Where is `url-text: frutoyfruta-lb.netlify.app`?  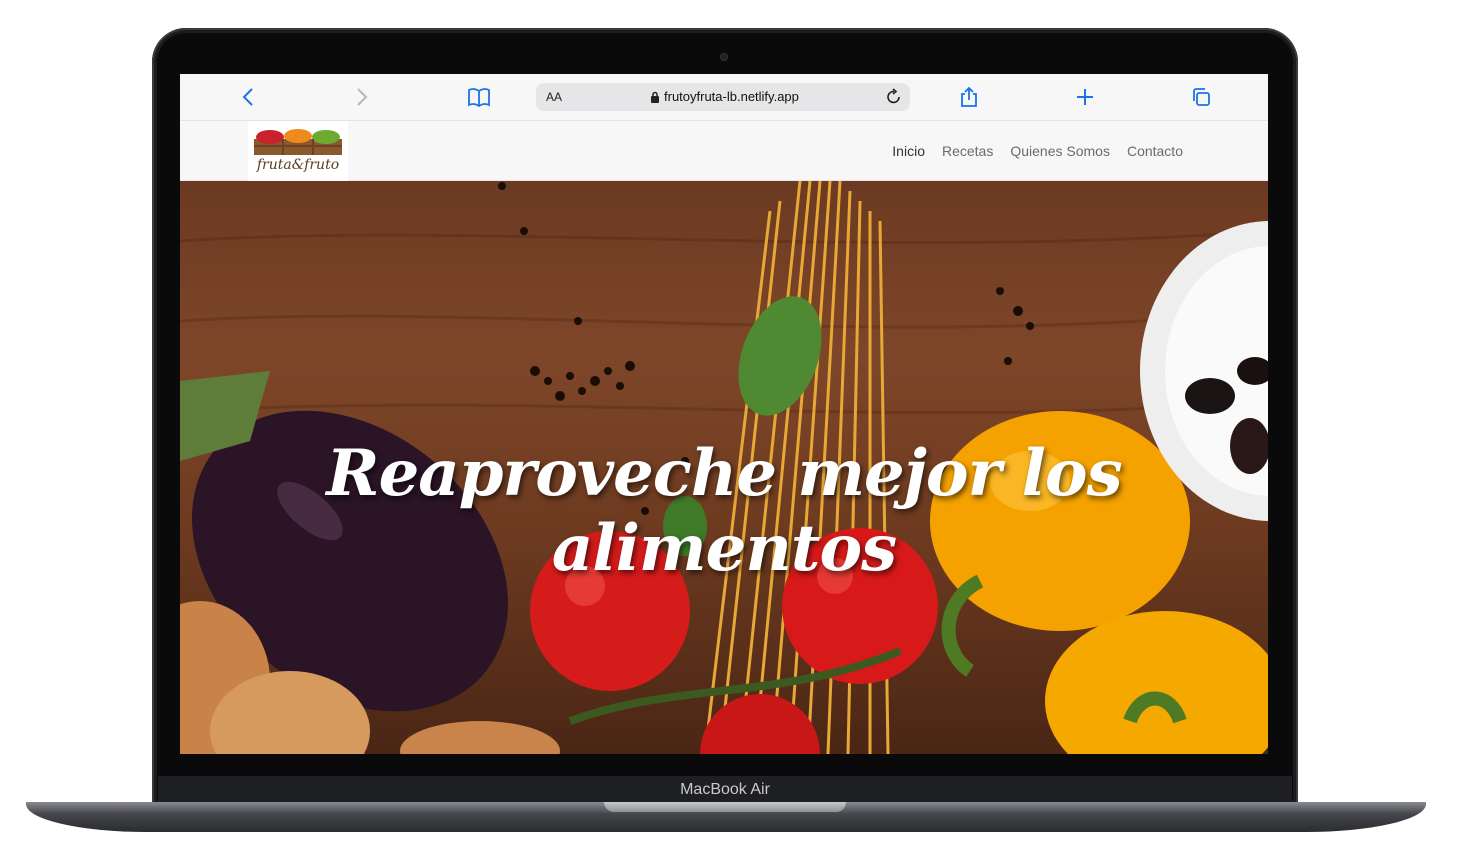
url-text: frutoyfruta-lb.netlify.app is located at coordinates (731, 96).